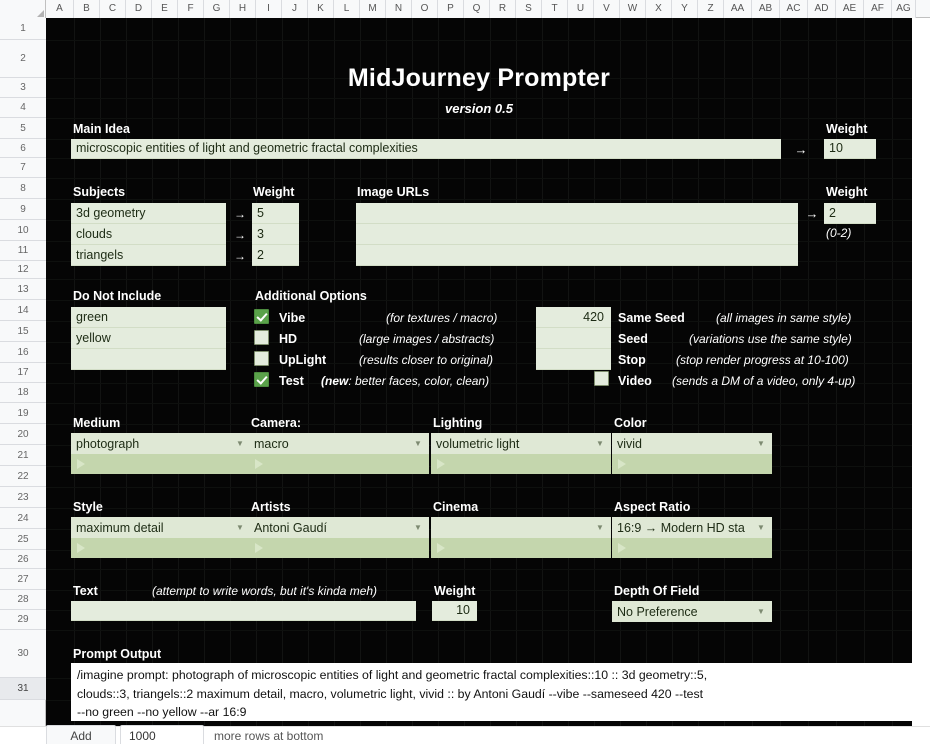  What do you see at coordinates (766, 9) in the screenshot?
I see `column-header-ab: AB` at bounding box center [766, 9].